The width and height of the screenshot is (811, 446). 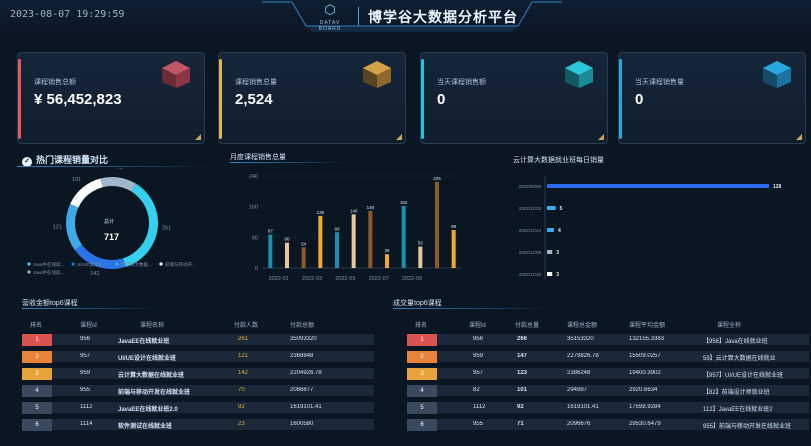 What do you see at coordinates (645, 373) in the screenshot?
I see `cell-course-avg: 19400.3902` at bounding box center [645, 373].